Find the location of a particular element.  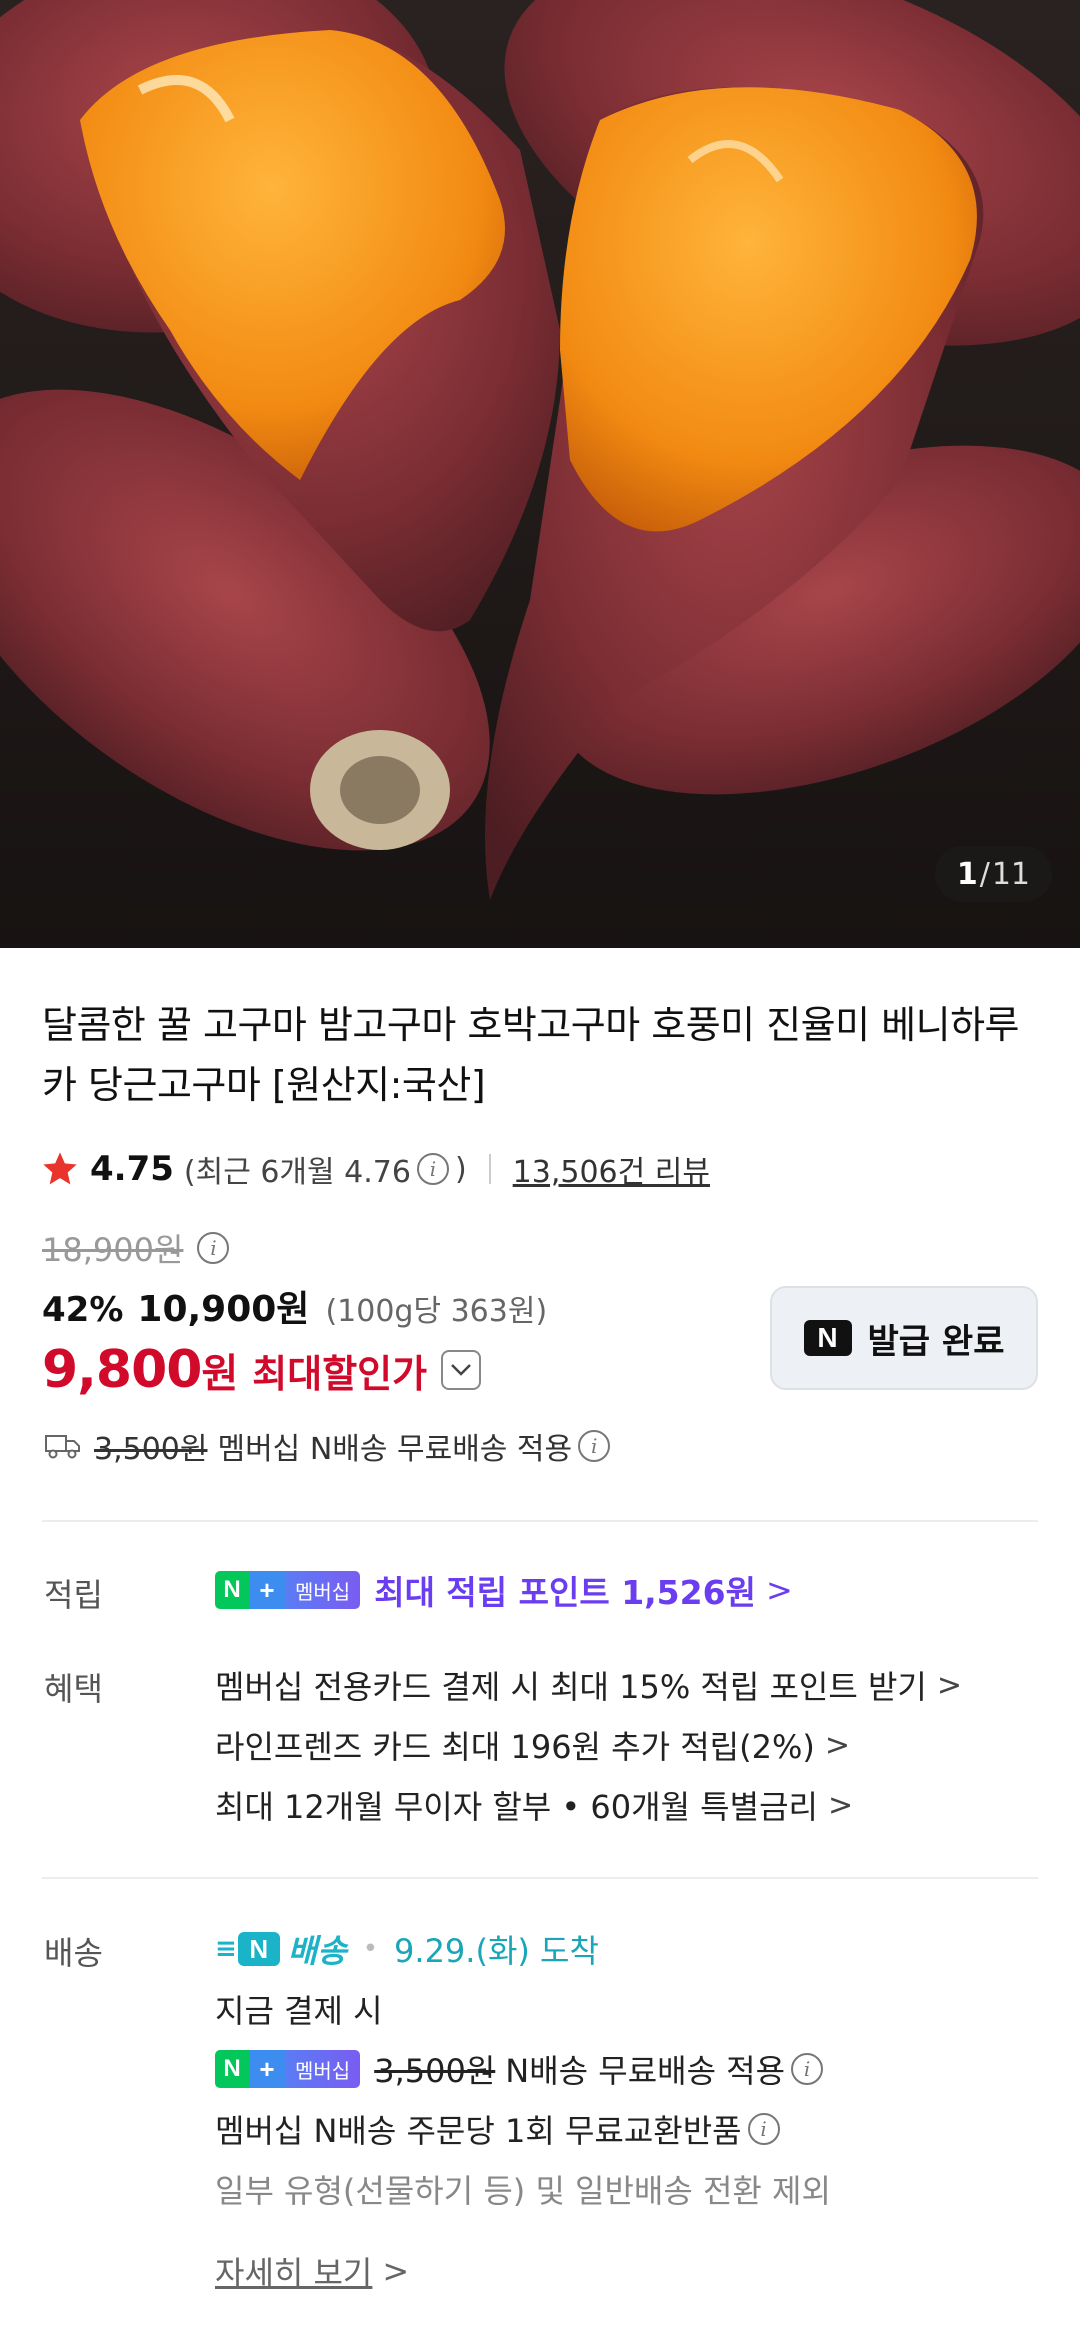

benefits-section-label: 혜택 is located at coordinates (73, 1689).